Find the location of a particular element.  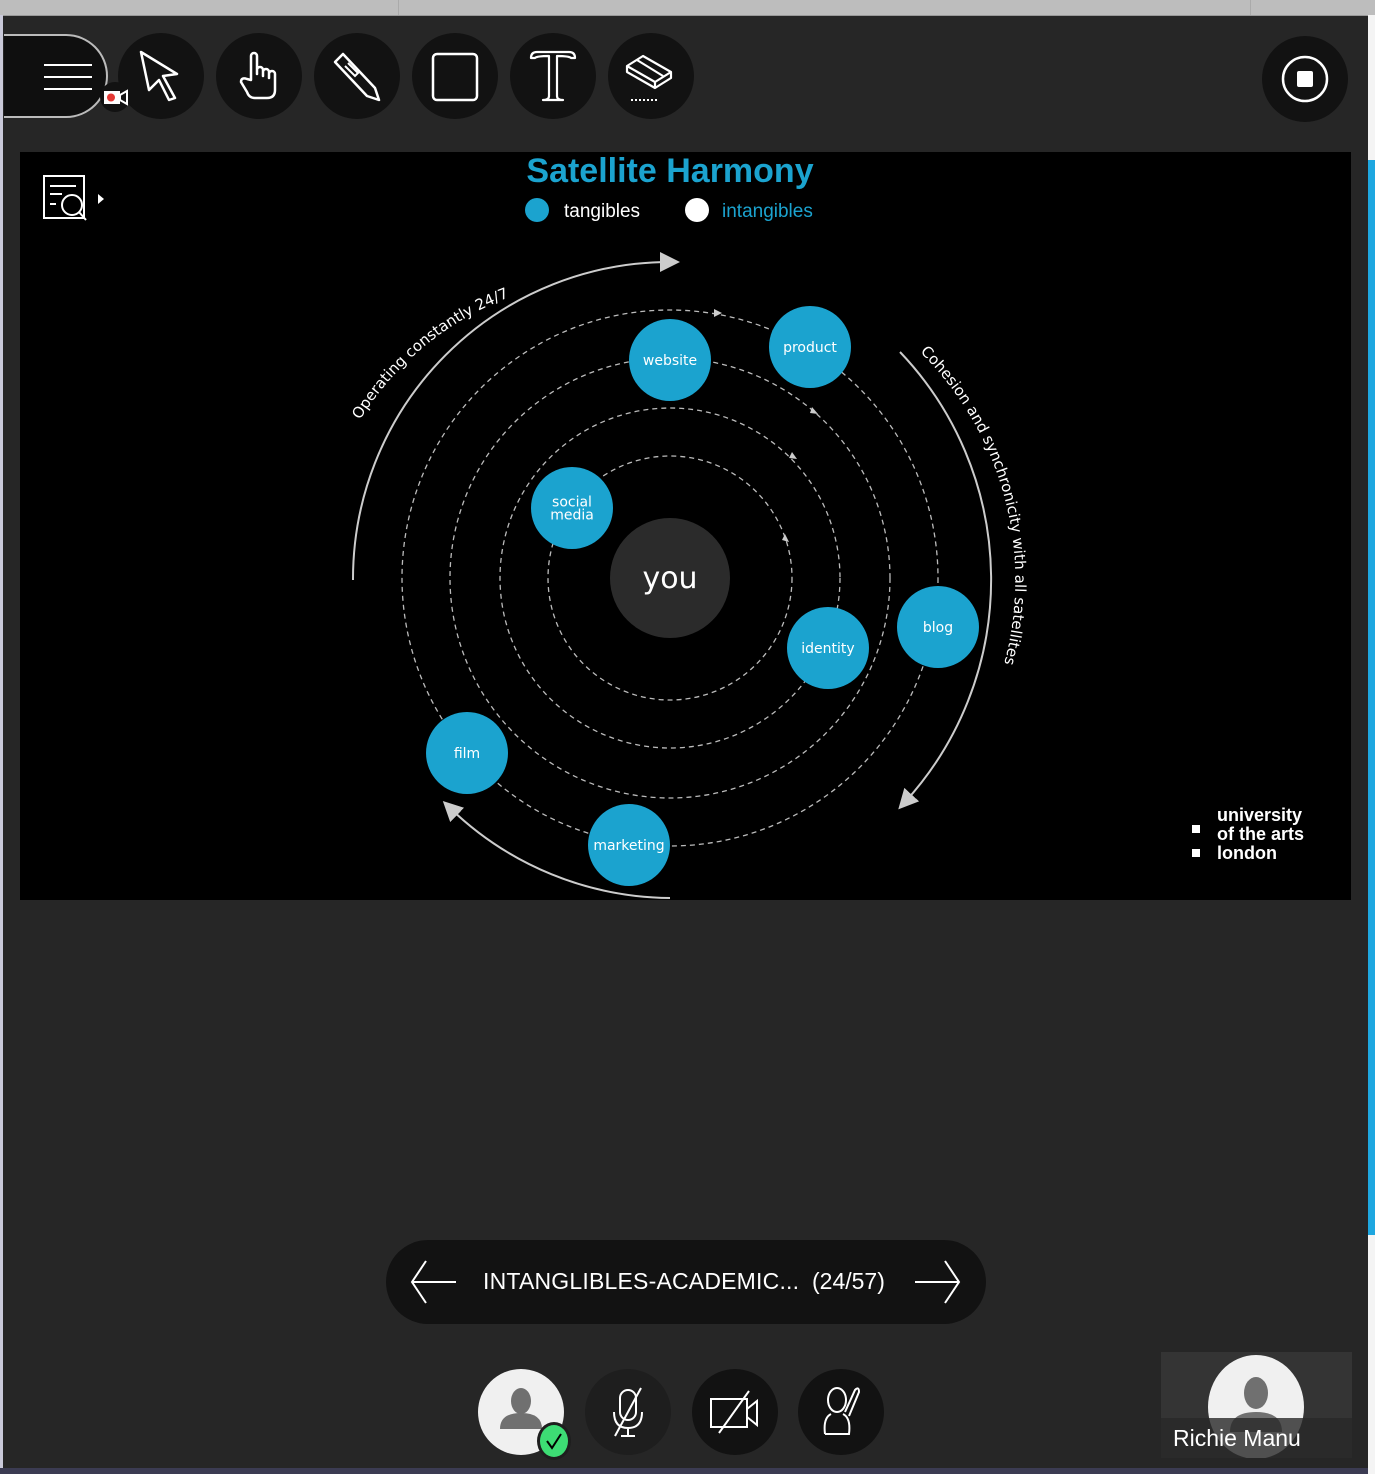

camera-toggle-button is located at coordinates (735, 1412).